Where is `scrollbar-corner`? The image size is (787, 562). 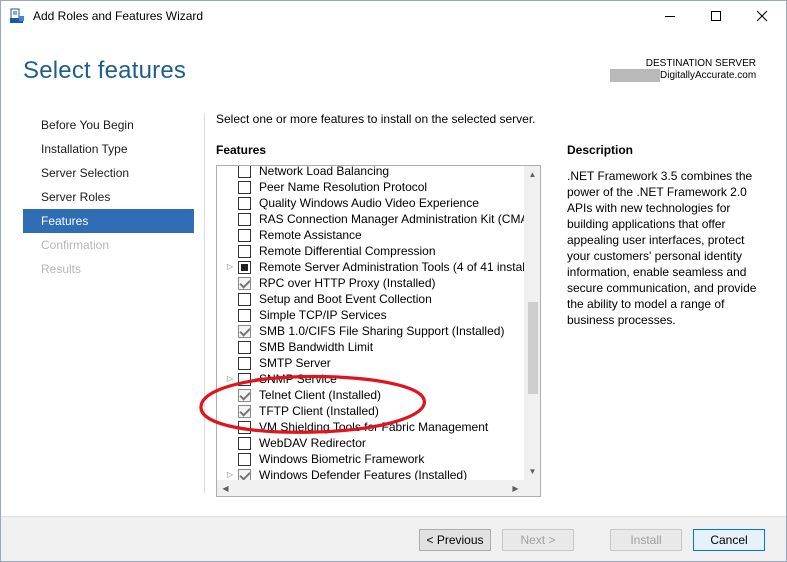
scrollbar-corner is located at coordinates (532, 488).